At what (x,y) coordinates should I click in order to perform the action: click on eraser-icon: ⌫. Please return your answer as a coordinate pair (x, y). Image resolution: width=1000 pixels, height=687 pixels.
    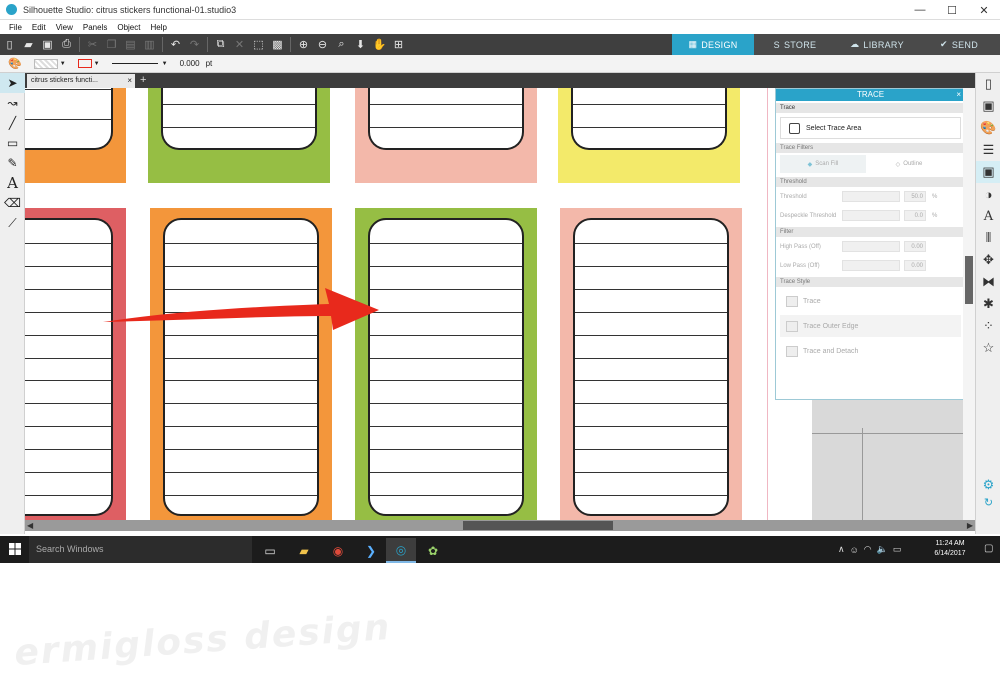
    Looking at the image, I should click on (12, 203).